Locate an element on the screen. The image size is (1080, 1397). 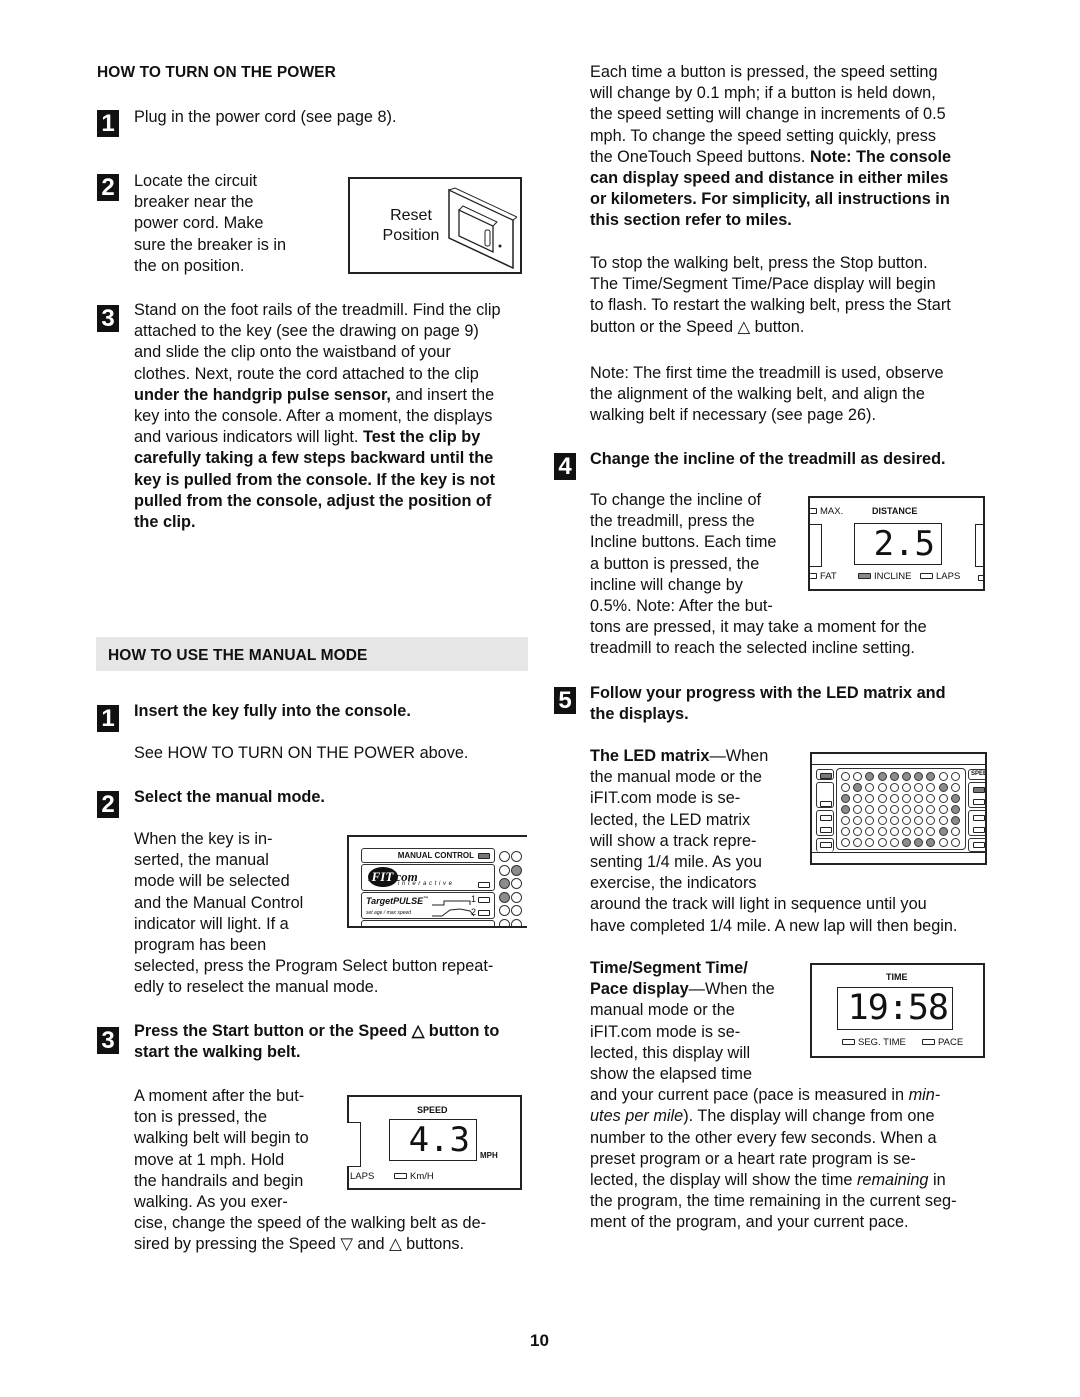
text-line: sure the breaker is in is located at coordinates (210, 244).